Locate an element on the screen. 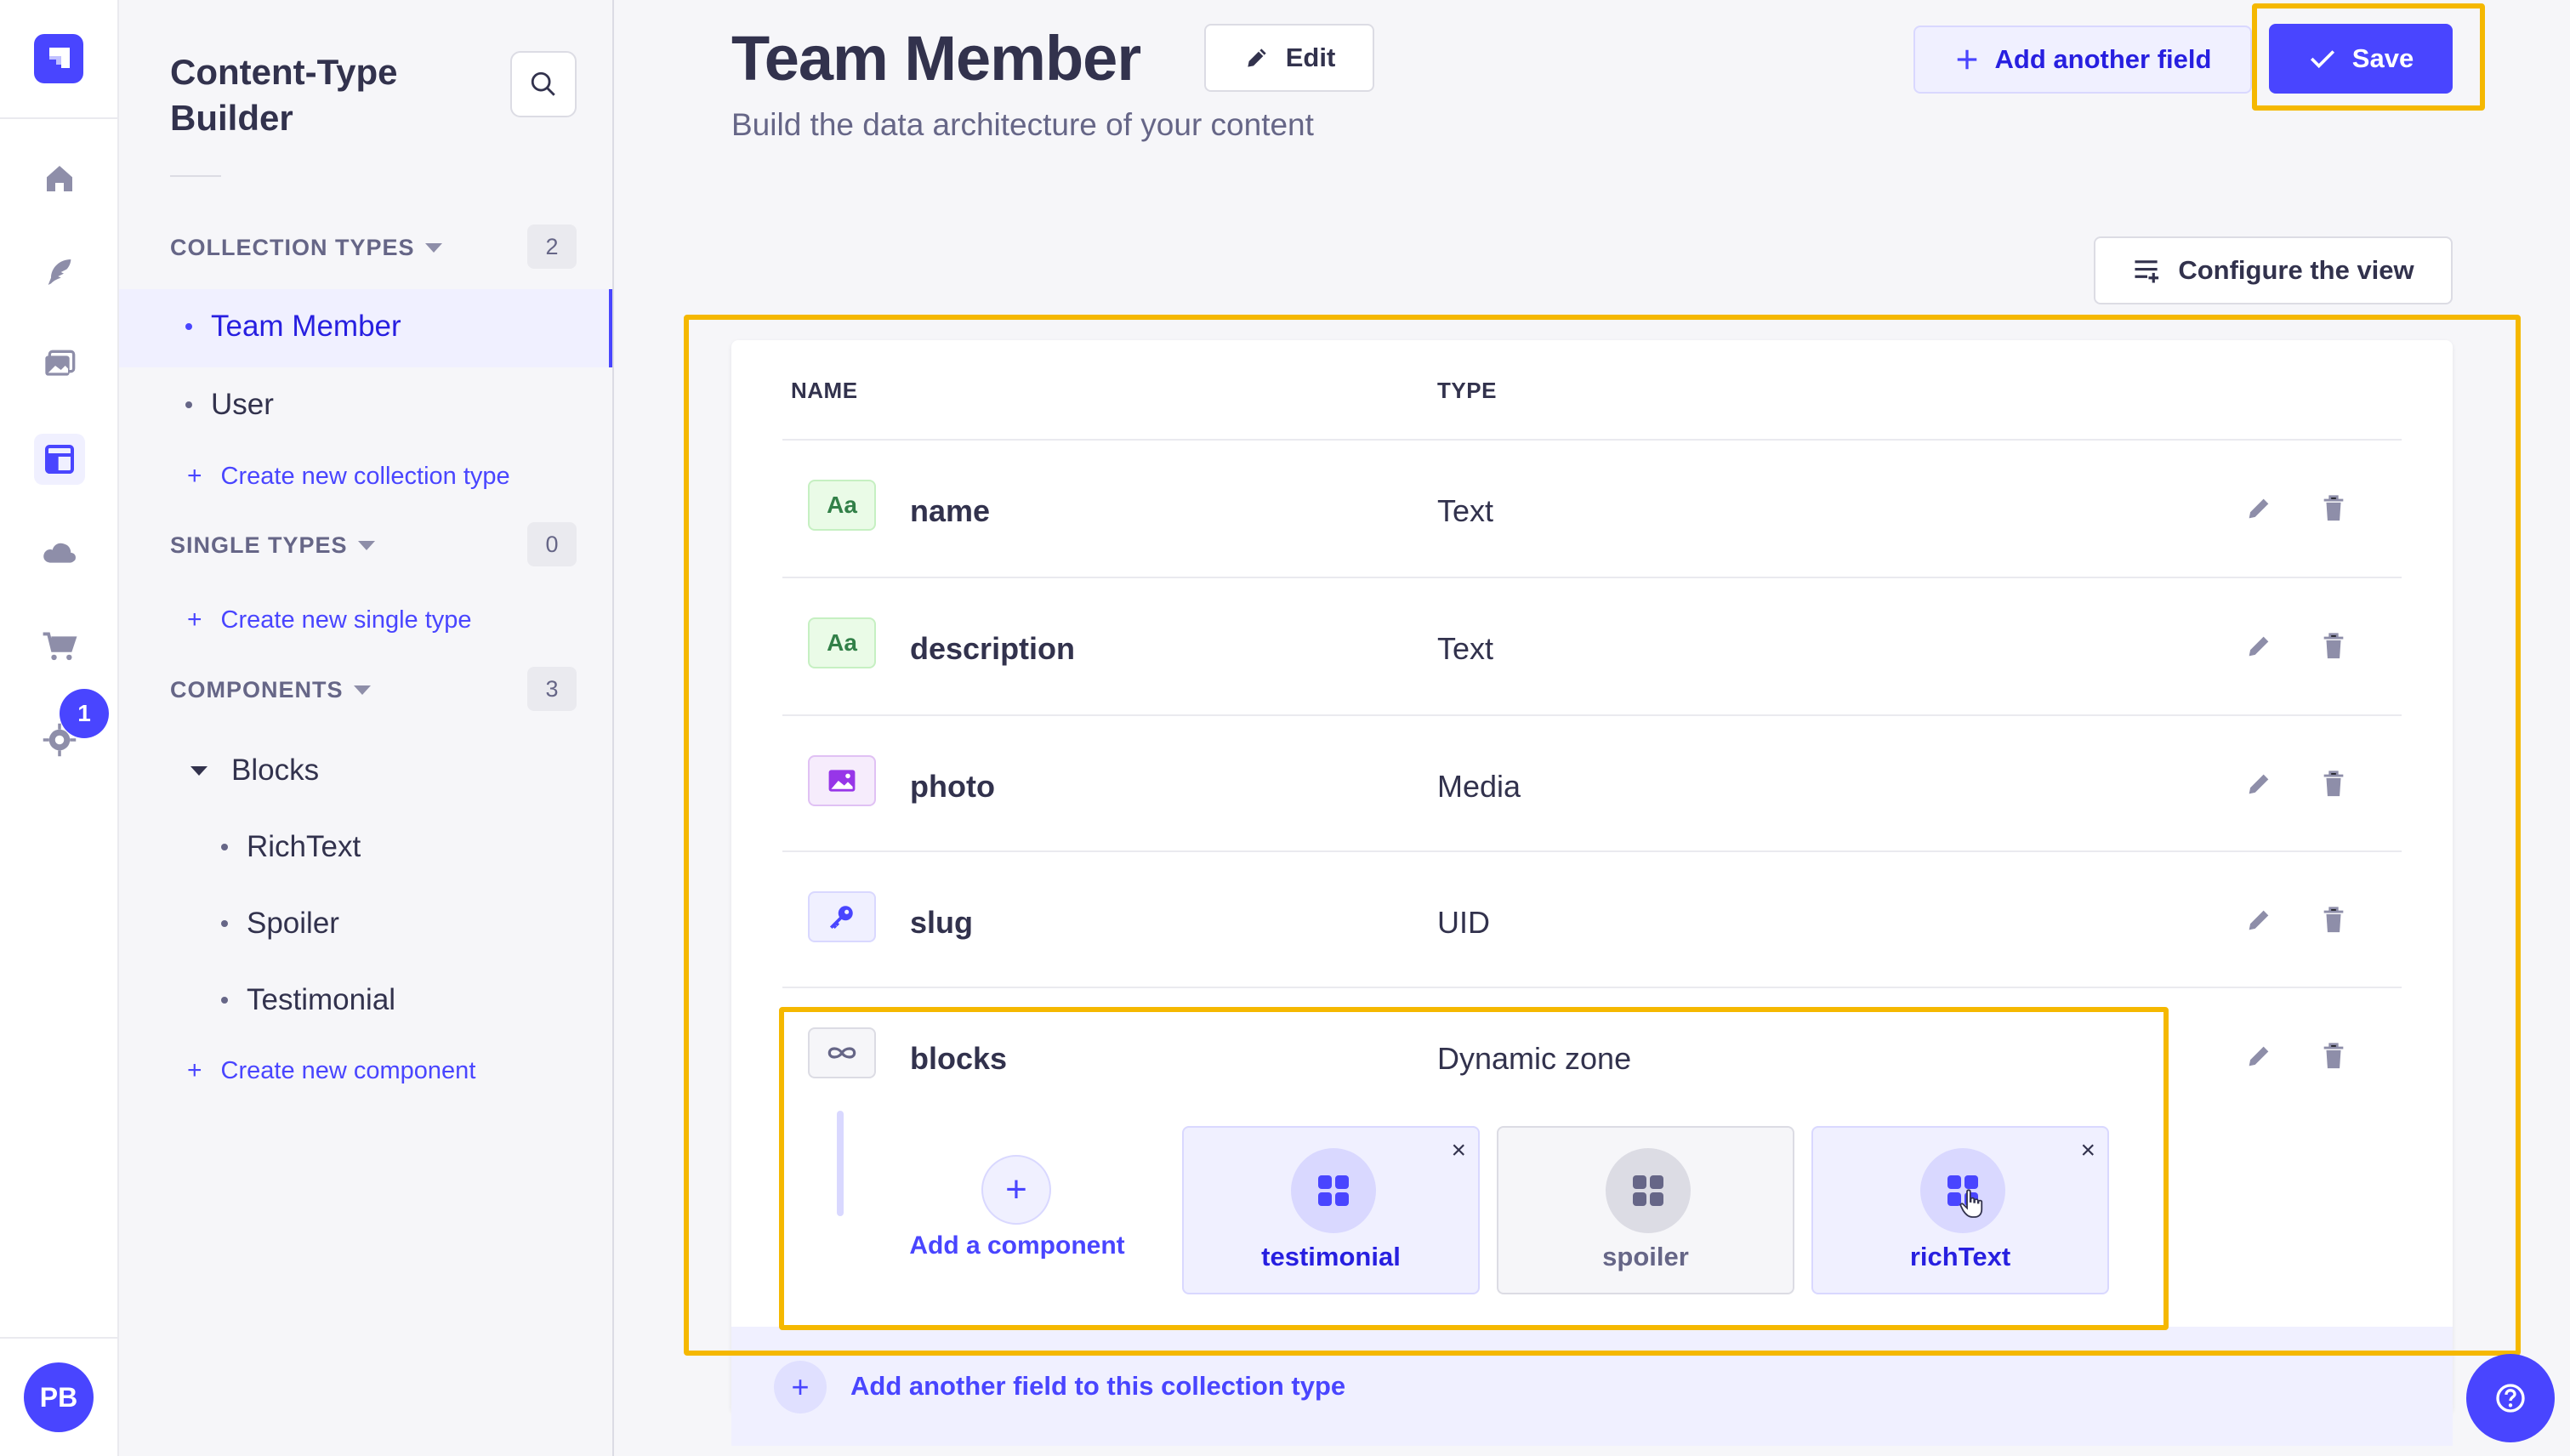 This screenshot has height=1456, width=2570. help-button is located at coordinates (2510, 1398).